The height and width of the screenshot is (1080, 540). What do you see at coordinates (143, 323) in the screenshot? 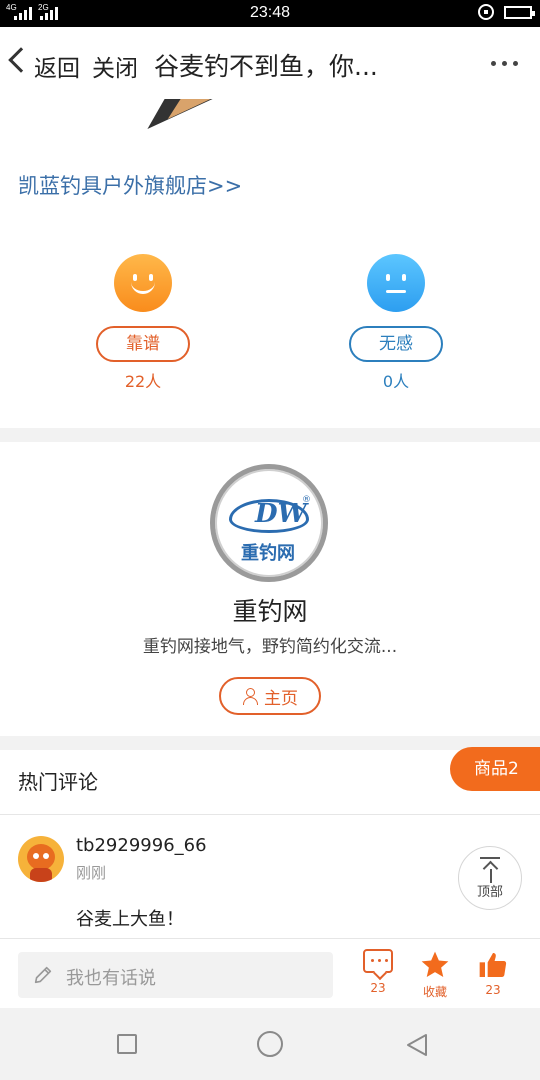
I see `reaction-reliable: 靠谱 22人` at bounding box center [143, 323].